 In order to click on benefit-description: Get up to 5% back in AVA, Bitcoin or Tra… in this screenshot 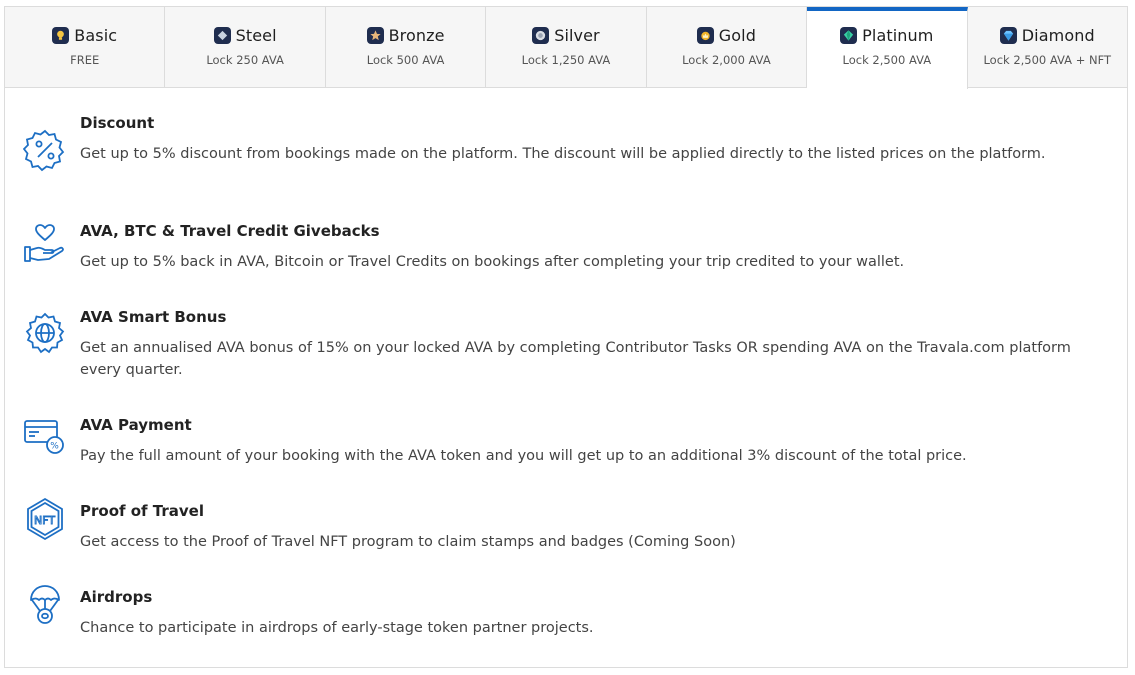, I will do `click(492, 262)`.